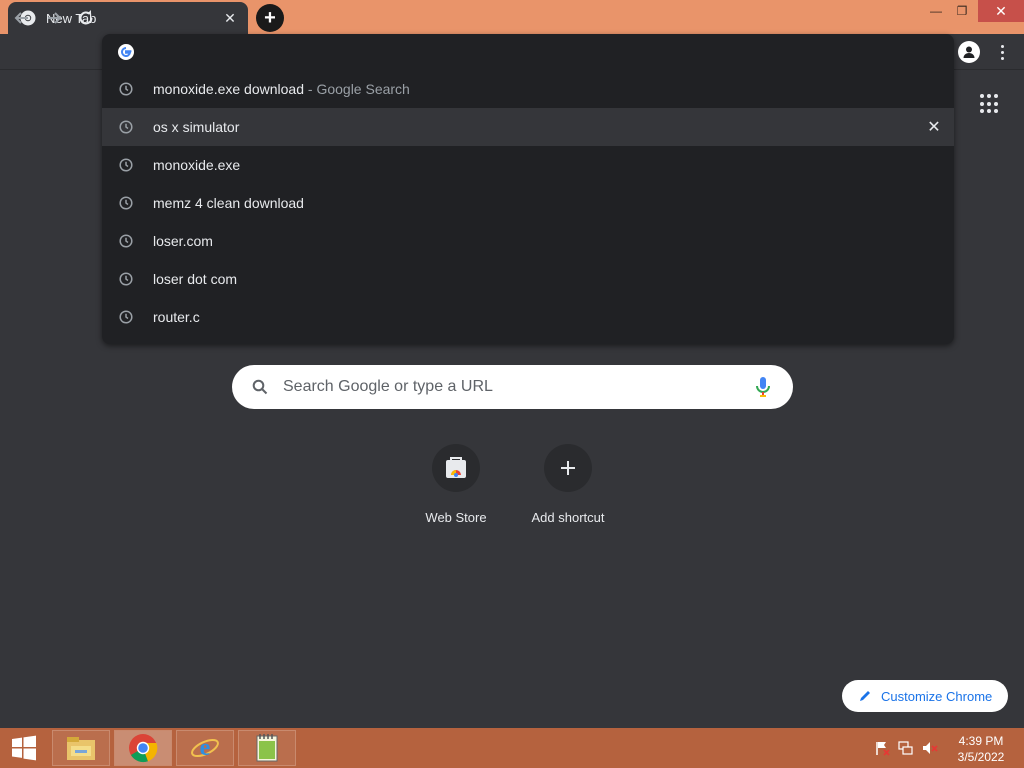 This screenshot has width=1024, height=768. Describe the element at coordinates (969, 52) in the screenshot. I see `profile-avatar-icon` at that location.